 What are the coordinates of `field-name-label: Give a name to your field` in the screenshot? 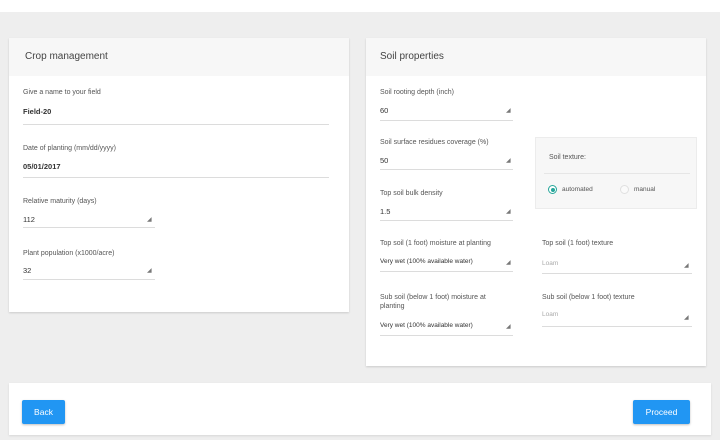 It's located at (62, 92).